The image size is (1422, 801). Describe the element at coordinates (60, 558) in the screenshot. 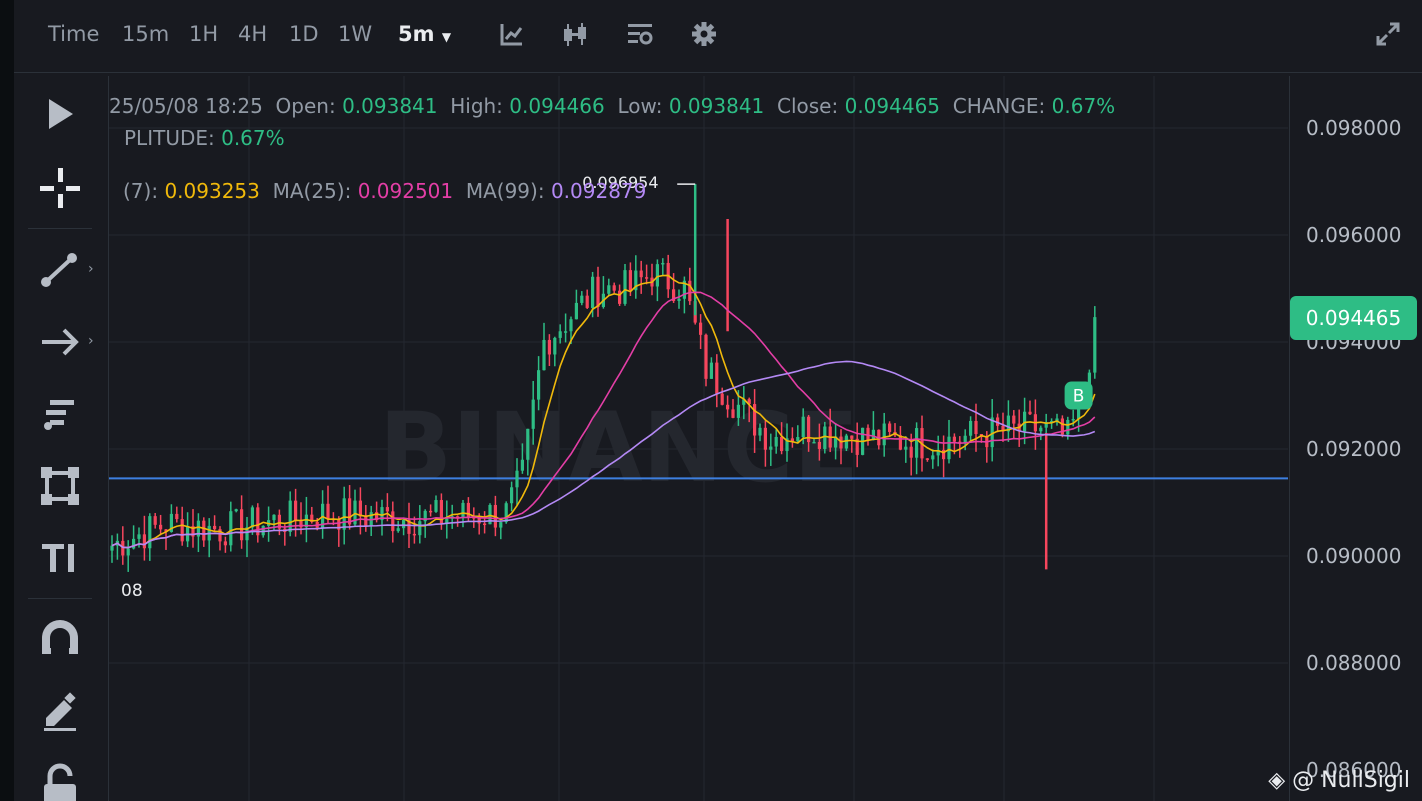

I see `text-tool-icon` at that location.